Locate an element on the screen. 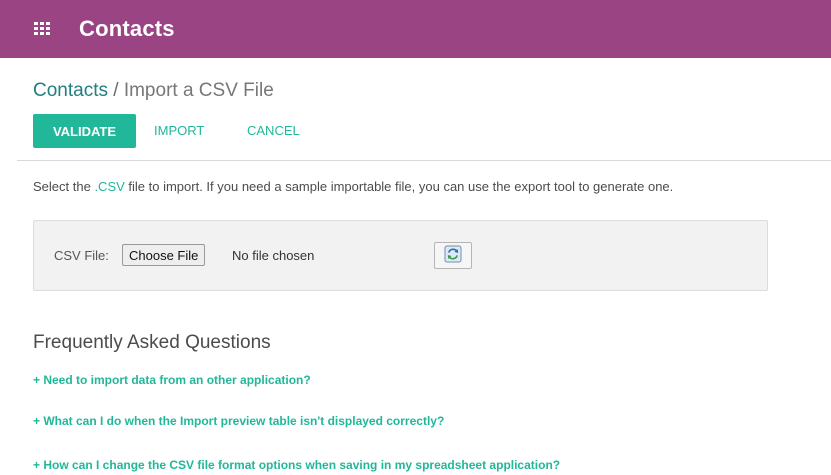 Image resolution: width=831 pixels, height=475 pixels. apps-menu-icon is located at coordinates (42, 29).